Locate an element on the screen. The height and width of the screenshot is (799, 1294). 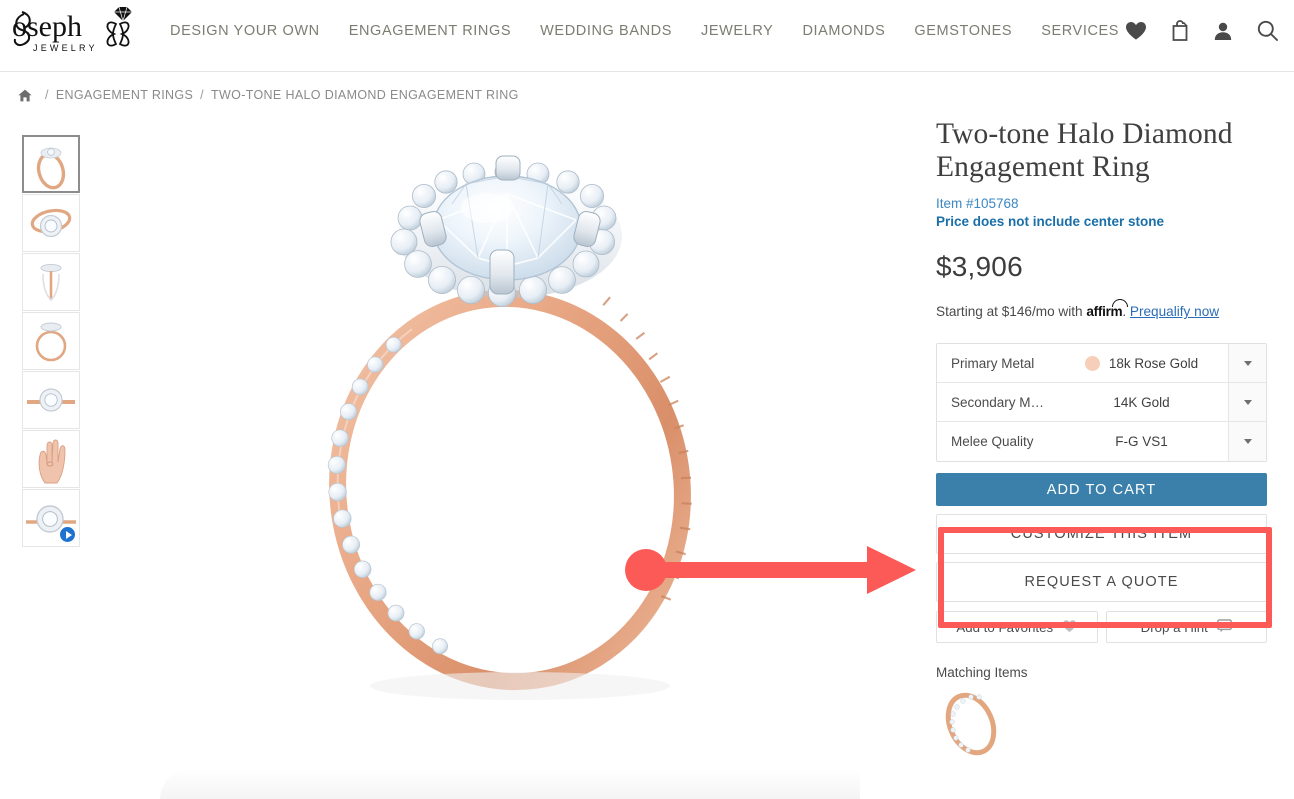
secondary-metal-value: 14K Gold is located at coordinates (1141, 402).